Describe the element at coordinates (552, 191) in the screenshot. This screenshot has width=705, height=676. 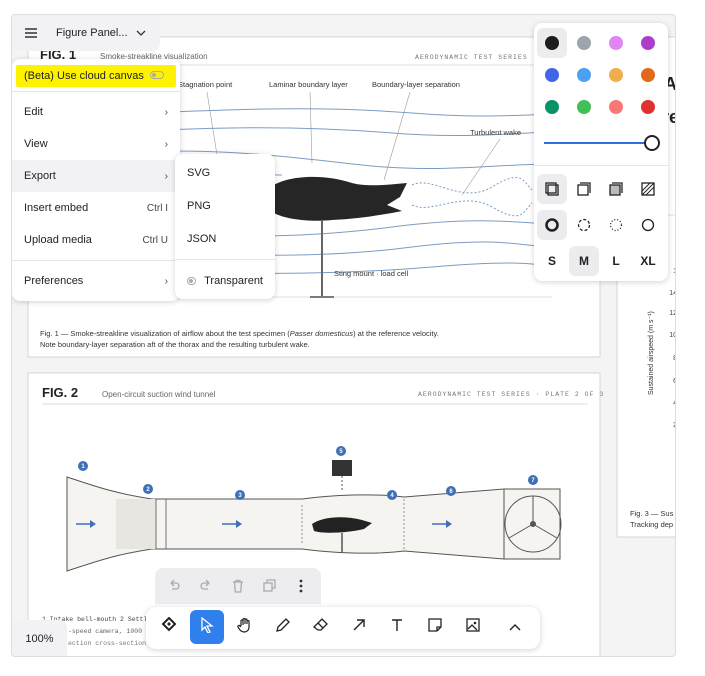
I see `fill-none-icon` at that location.